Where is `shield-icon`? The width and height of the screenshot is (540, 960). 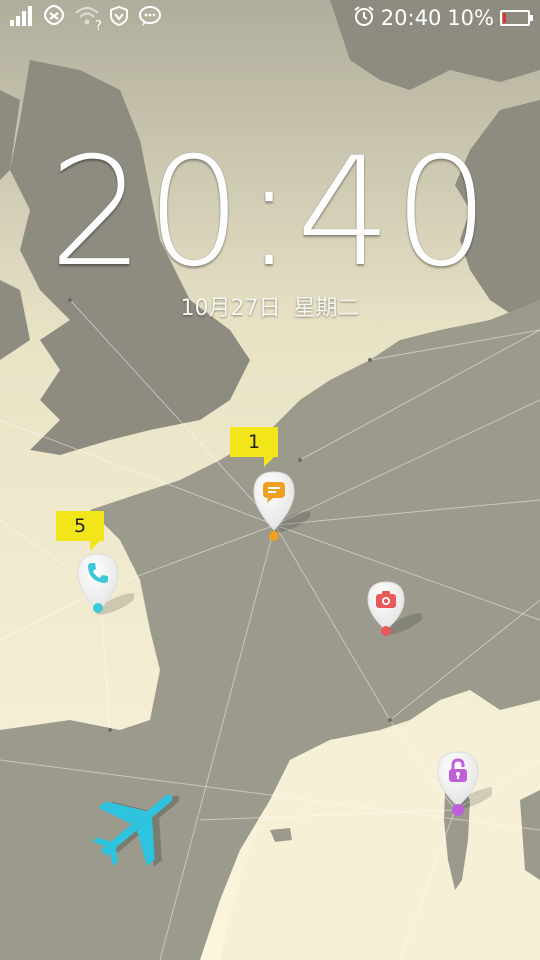 shield-icon is located at coordinates (119, 18).